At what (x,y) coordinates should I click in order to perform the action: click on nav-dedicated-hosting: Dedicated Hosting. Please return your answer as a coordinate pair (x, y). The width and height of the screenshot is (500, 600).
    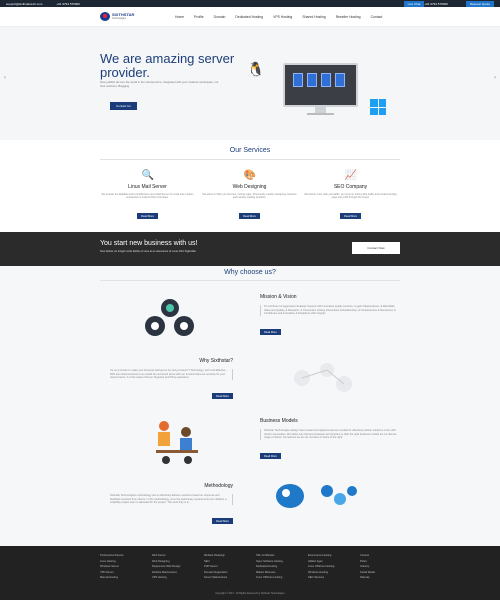
    Looking at the image, I should click on (249, 17).